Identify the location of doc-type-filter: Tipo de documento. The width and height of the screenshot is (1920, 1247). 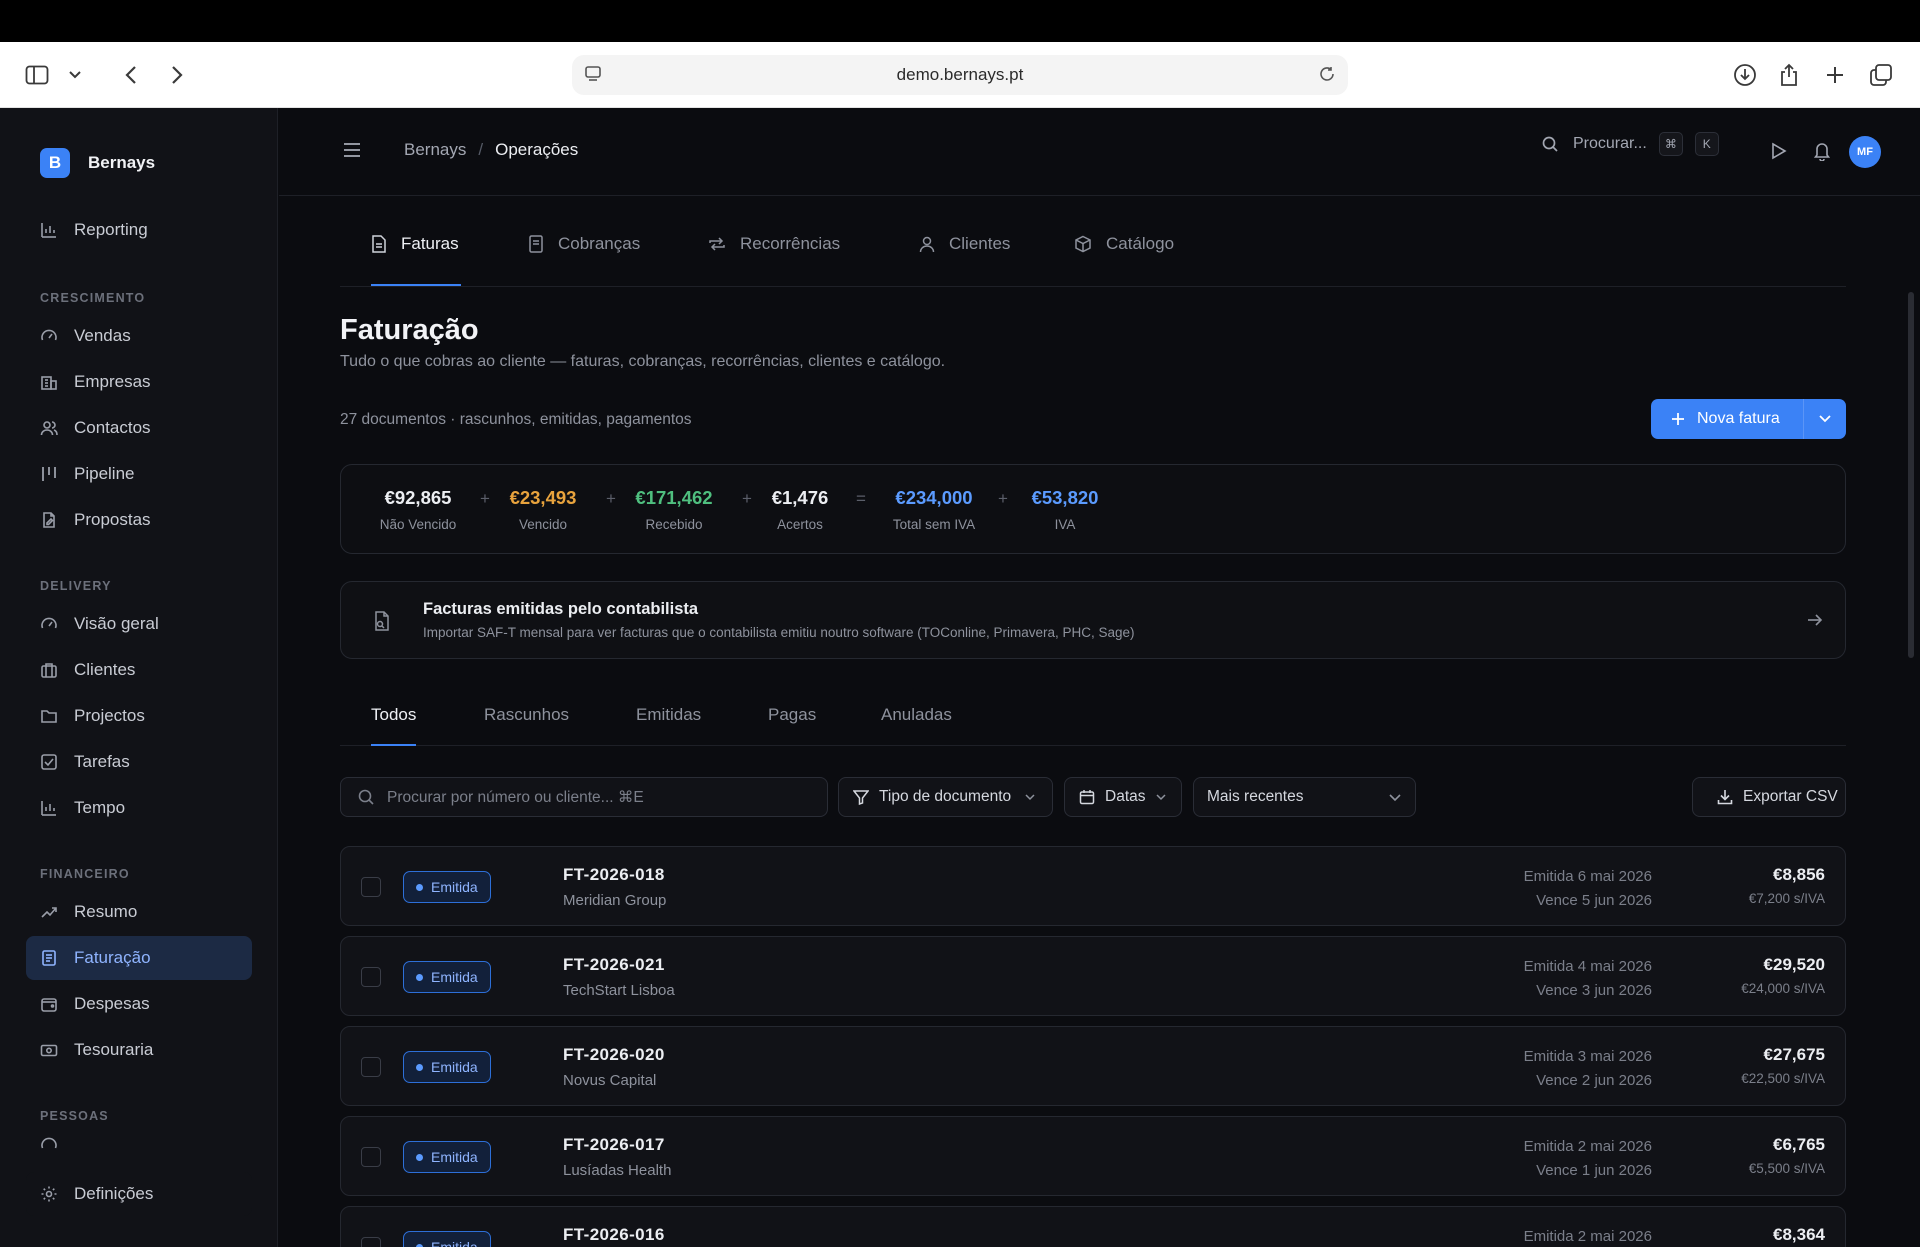
(945, 797).